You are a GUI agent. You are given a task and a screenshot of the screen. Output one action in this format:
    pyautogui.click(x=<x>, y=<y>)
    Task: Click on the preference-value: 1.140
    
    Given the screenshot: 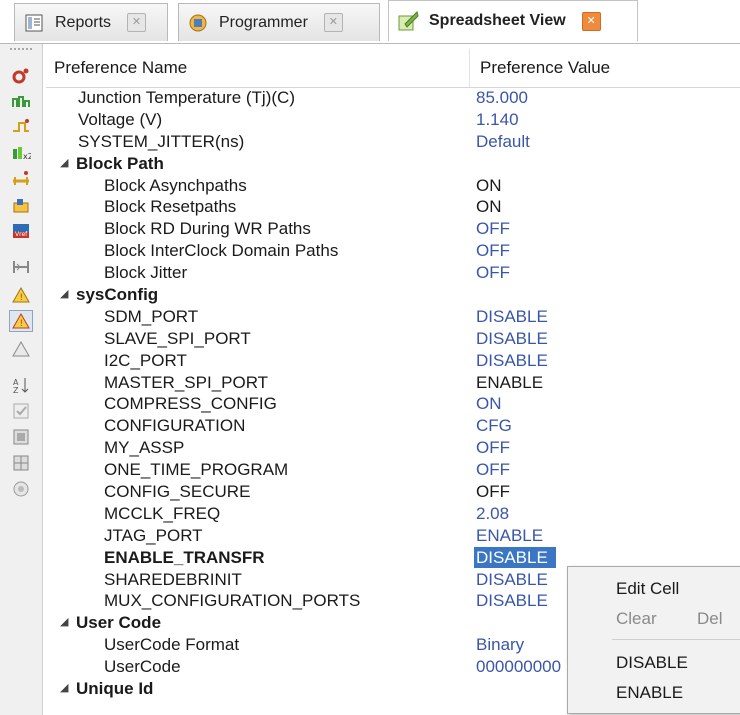 What is the action you would take?
    pyautogui.click(x=497, y=119)
    